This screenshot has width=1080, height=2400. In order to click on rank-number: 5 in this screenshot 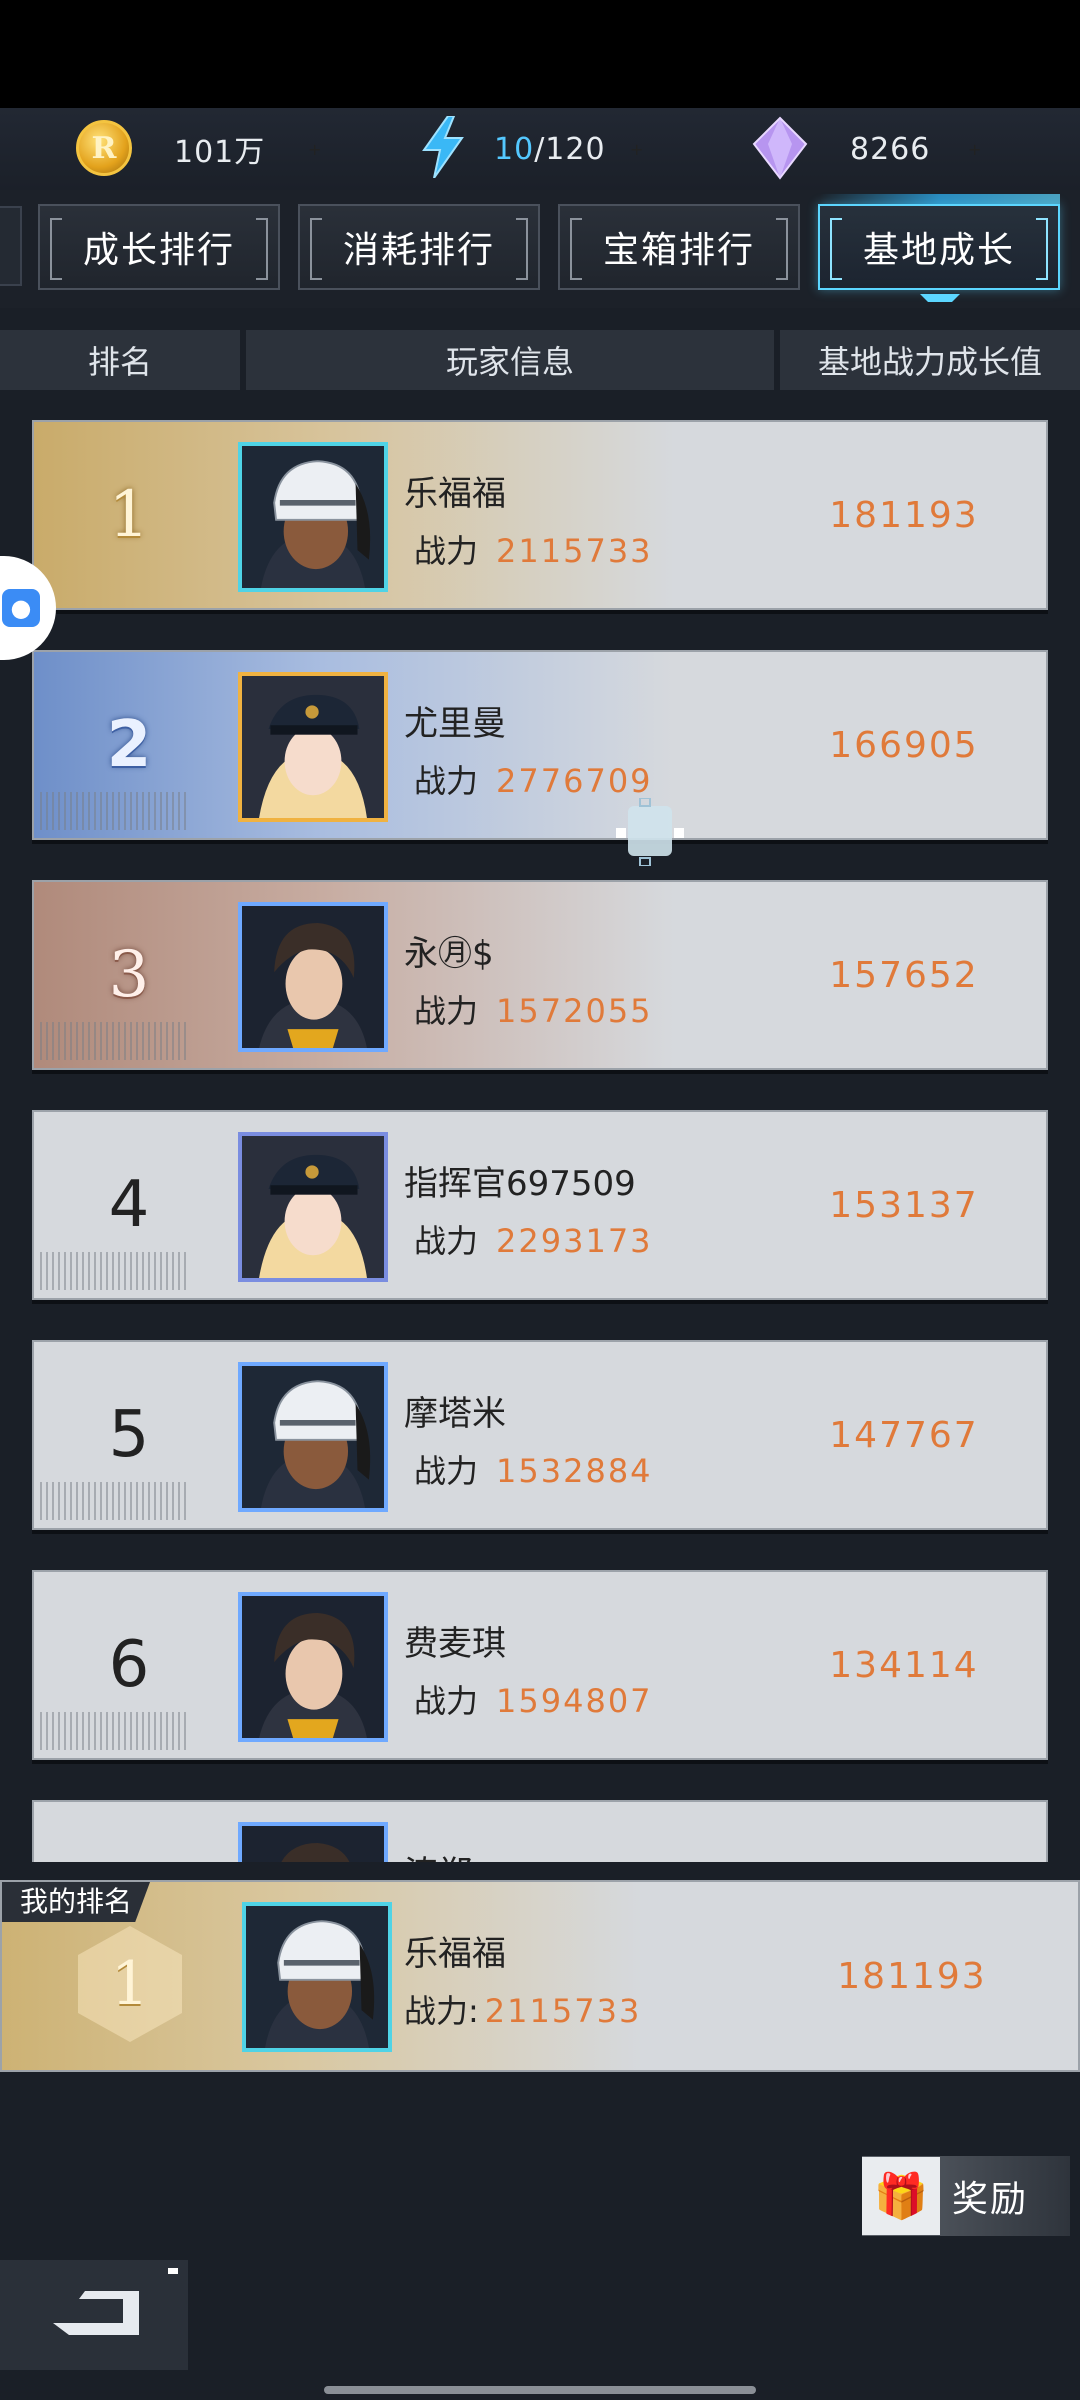, I will do `click(129, 1435)`.